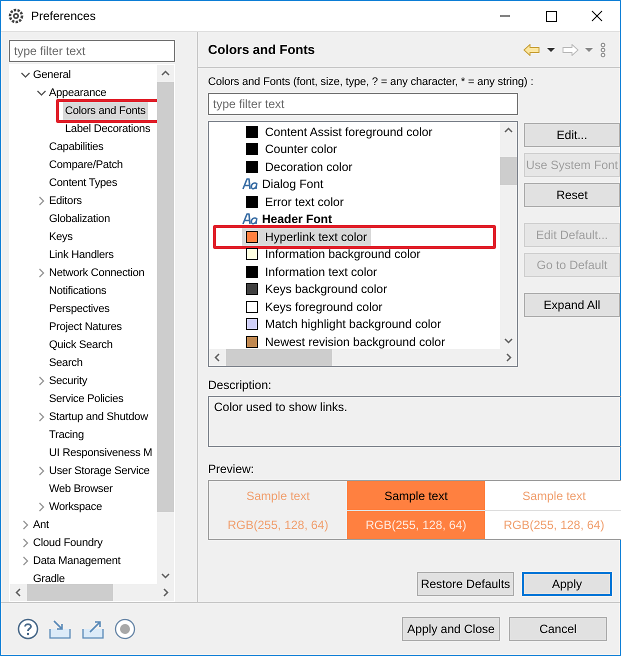 This screenshot has height=656, width=621. I want to click on filter-label: Colors and Fonts (font, size, type, ? = any character, * = any string) :, so click(371, 82).